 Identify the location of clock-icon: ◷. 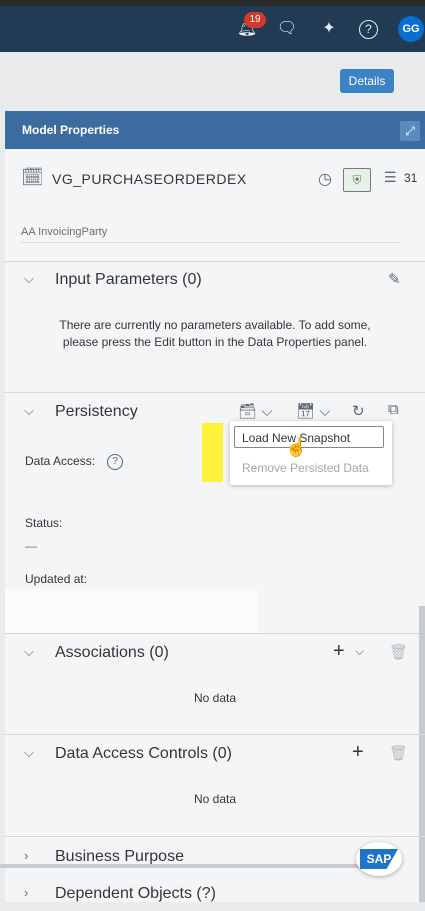
(325, 179).